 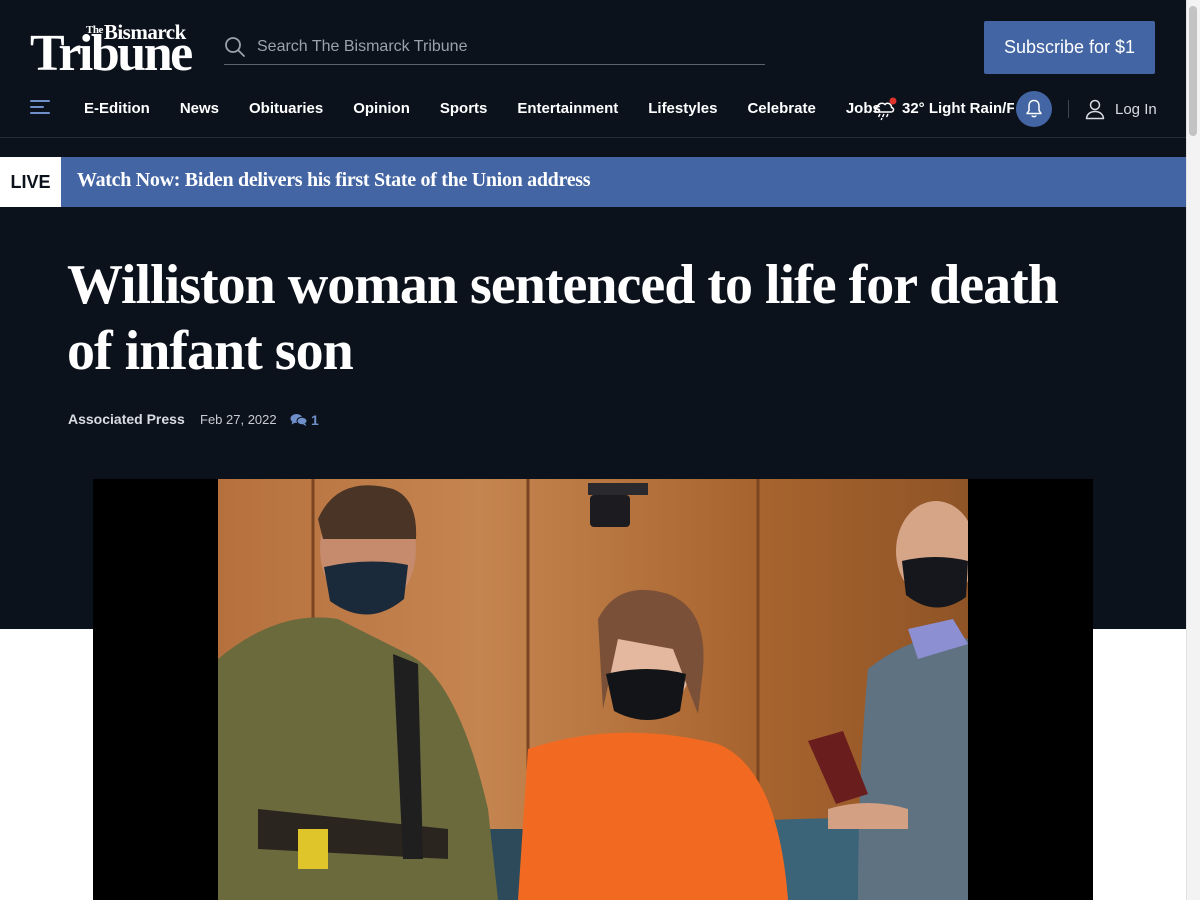 I want to click on comment-count: 1, so click(x=315, y=420).